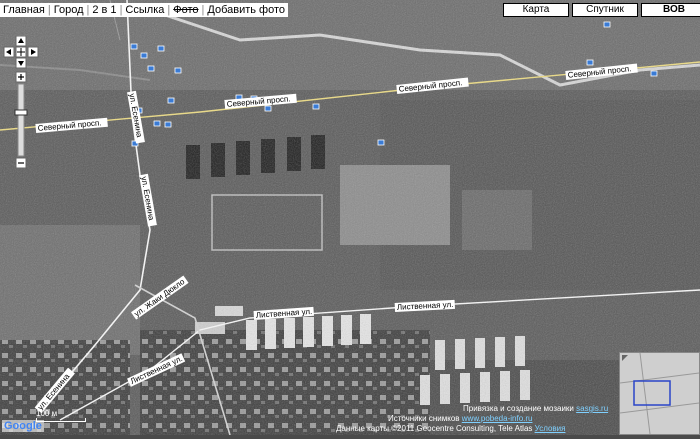 Image resolution: width=700 pixels, height=439 pixels. I want to click on pan-down-button, so click(21, 63).